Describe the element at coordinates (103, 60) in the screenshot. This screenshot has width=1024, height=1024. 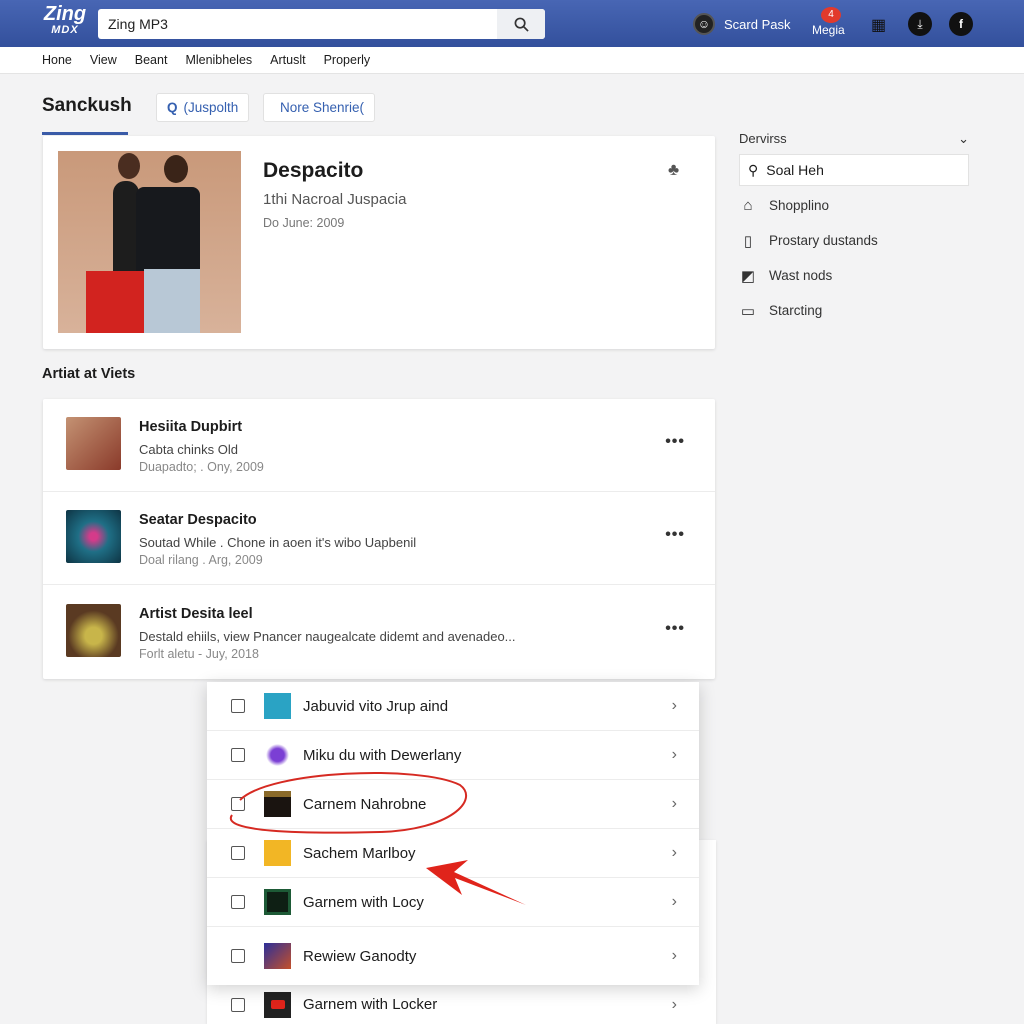
I see `nav-view: View` at that location.